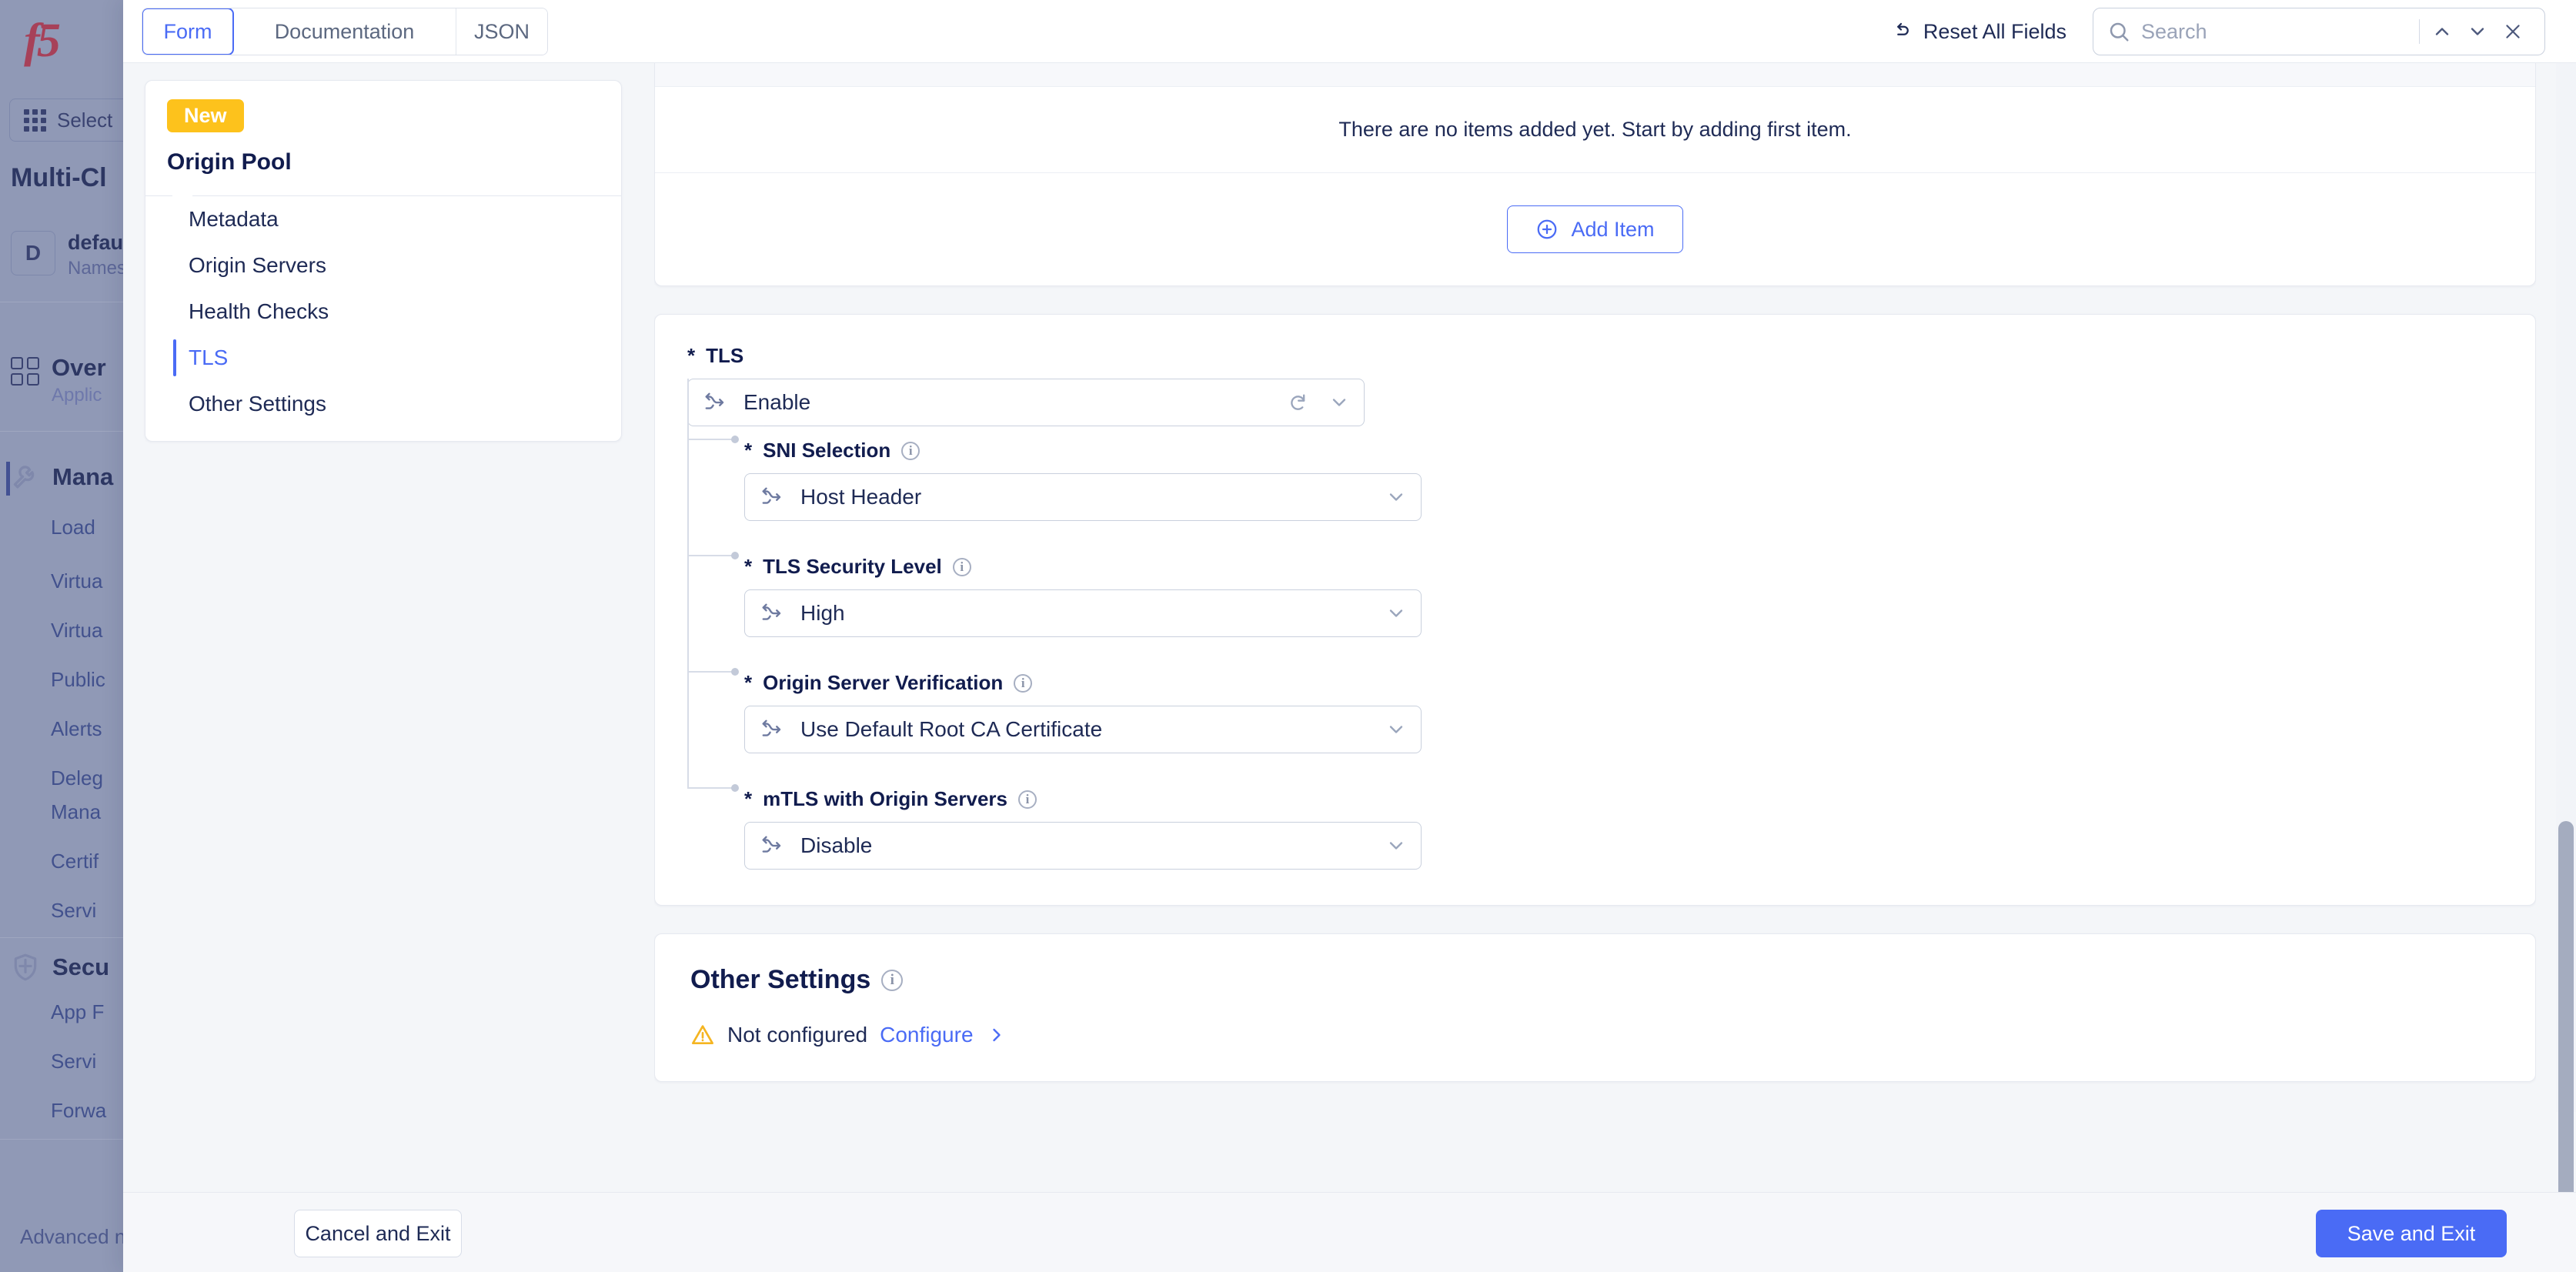  What do you see at coordinates (2566, 659) in the screenshot?
I see `content-scrollbar-track` at bounding box center [2566, 659].